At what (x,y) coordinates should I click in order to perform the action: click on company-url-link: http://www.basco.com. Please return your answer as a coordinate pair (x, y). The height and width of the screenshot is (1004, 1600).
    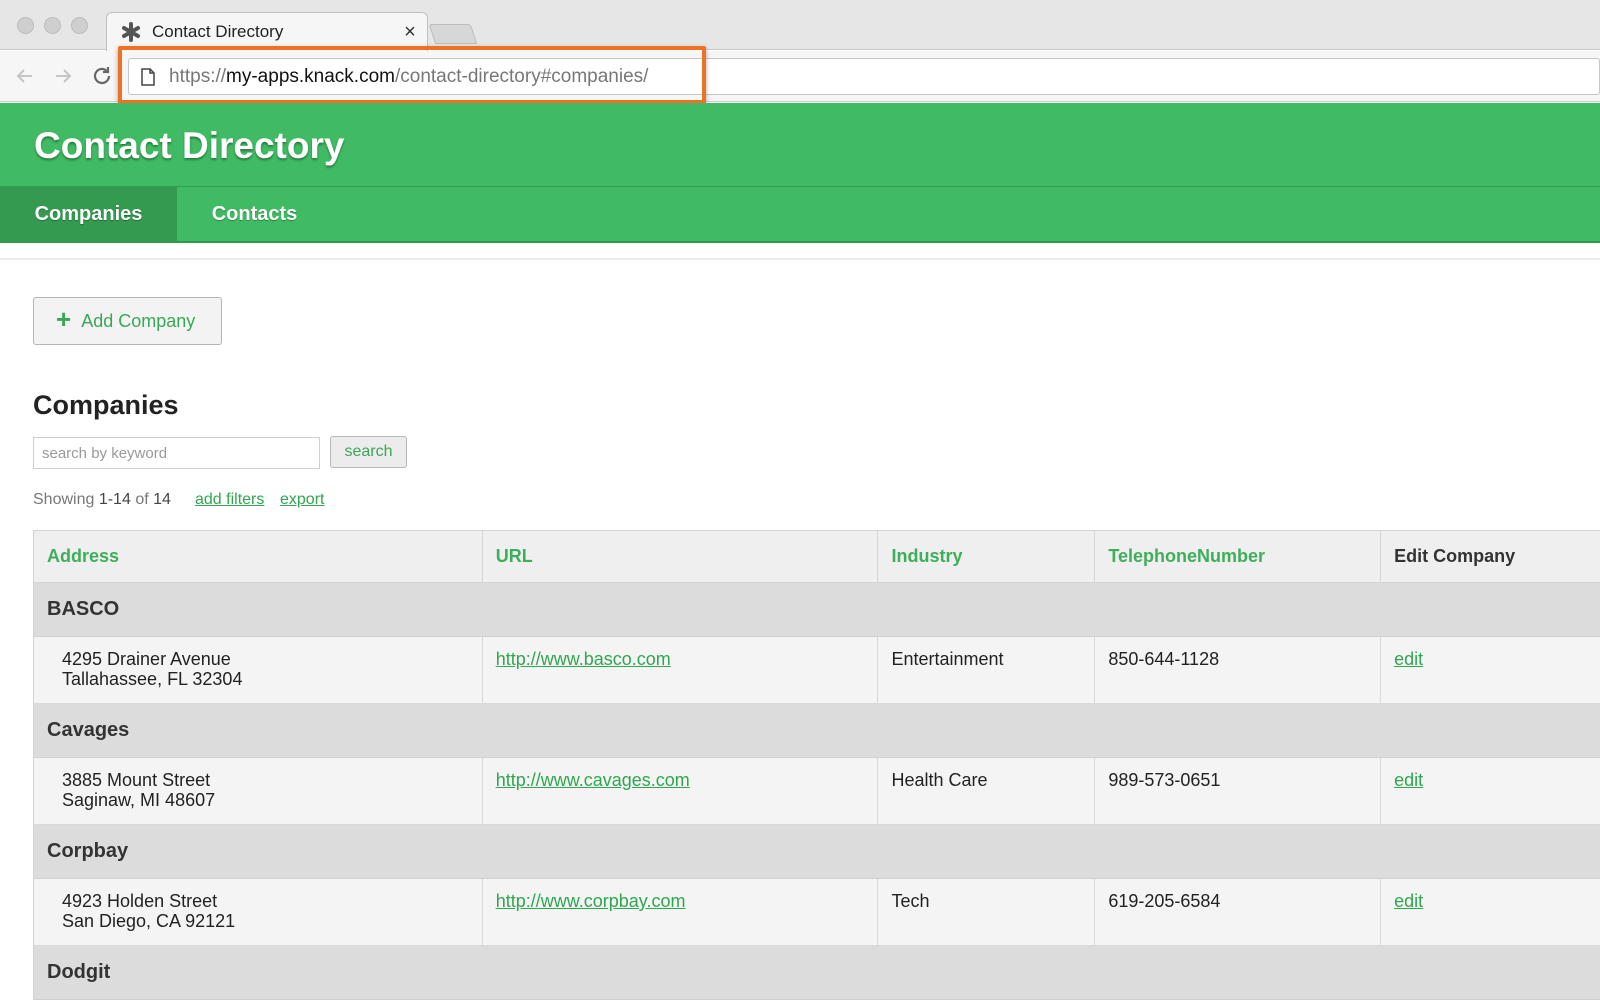
    Looking at the image, I should click on (583, 659).